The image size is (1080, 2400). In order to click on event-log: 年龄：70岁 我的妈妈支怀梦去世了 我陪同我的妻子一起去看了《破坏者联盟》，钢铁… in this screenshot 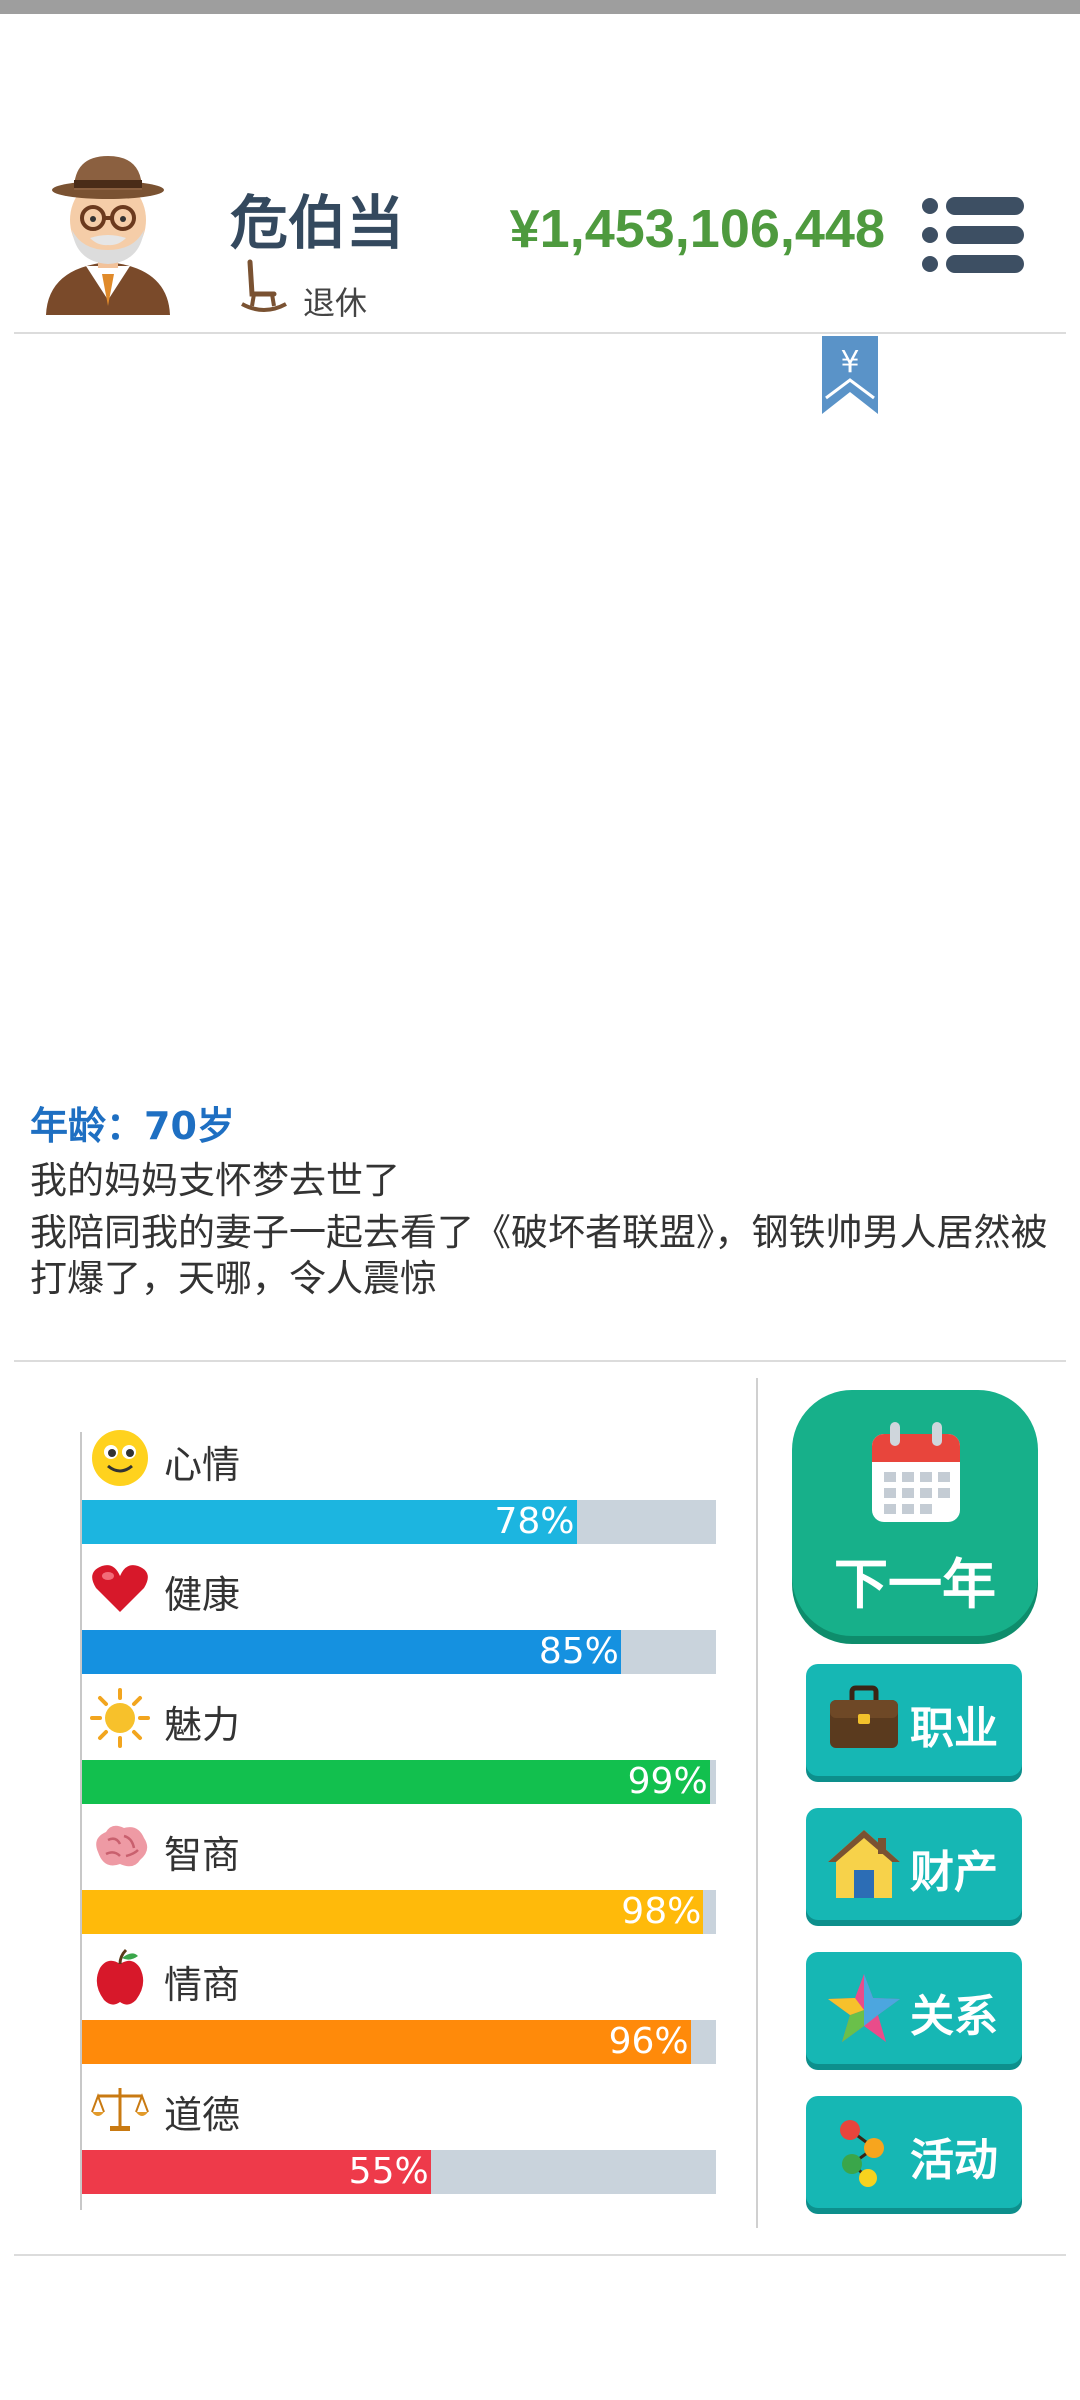, I will do `click(540, 1201)`.